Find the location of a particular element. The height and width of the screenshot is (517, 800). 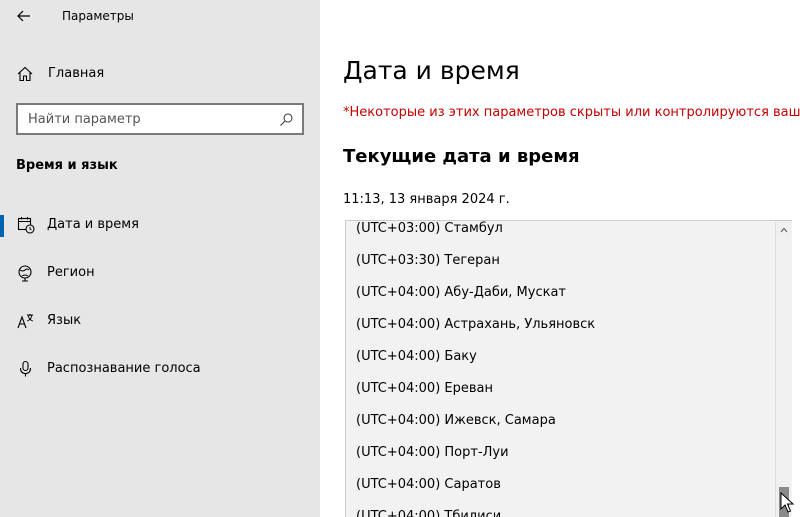

list-item: (UTC+04:00) Ереван is located at coordinates (560, 389).